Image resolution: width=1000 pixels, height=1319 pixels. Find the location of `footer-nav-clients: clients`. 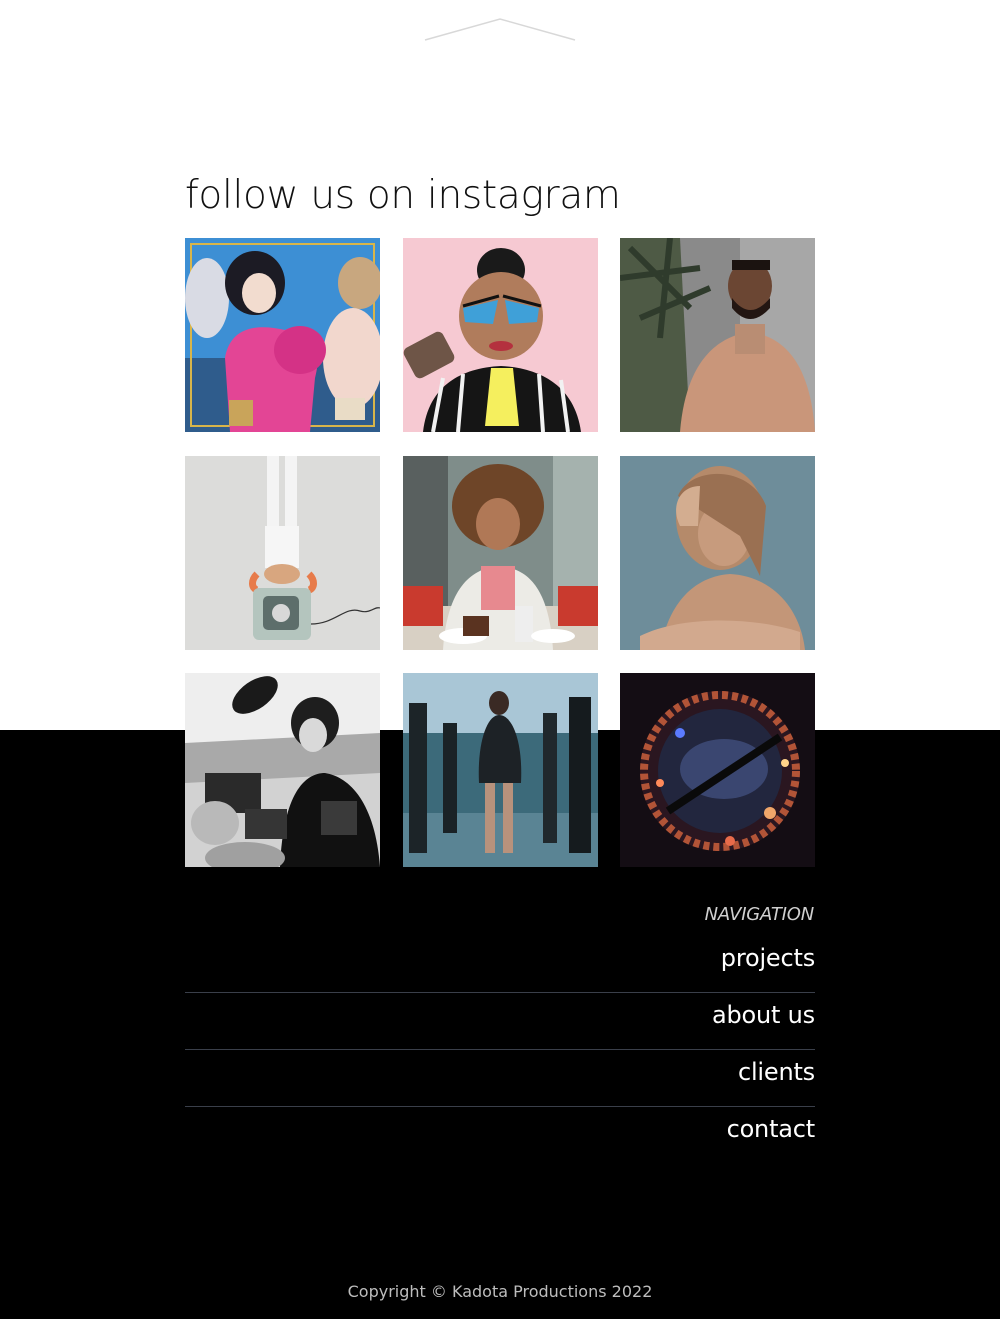

footer-nav-clients: clients is located at coordinates (500, 1078).